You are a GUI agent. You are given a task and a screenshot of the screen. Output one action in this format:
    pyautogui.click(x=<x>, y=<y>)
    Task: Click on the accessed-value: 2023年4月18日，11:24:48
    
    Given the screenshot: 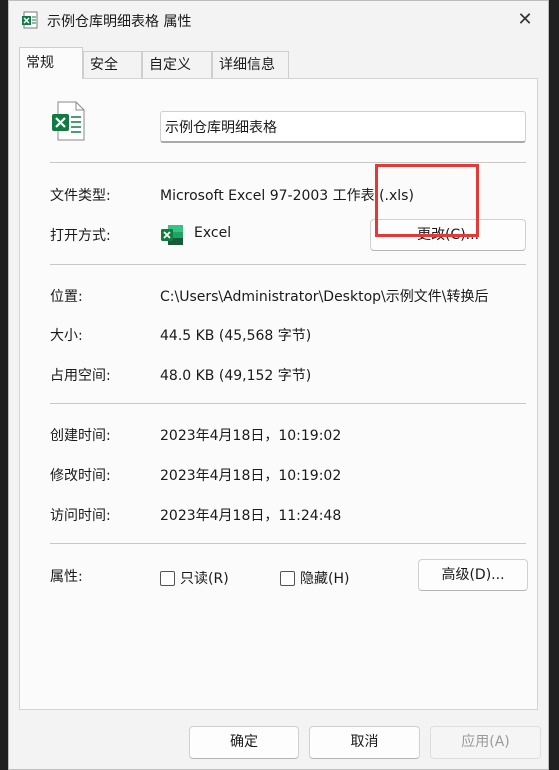 What is the action you would take?
    pyautogui.click(x=251, y=516)
    